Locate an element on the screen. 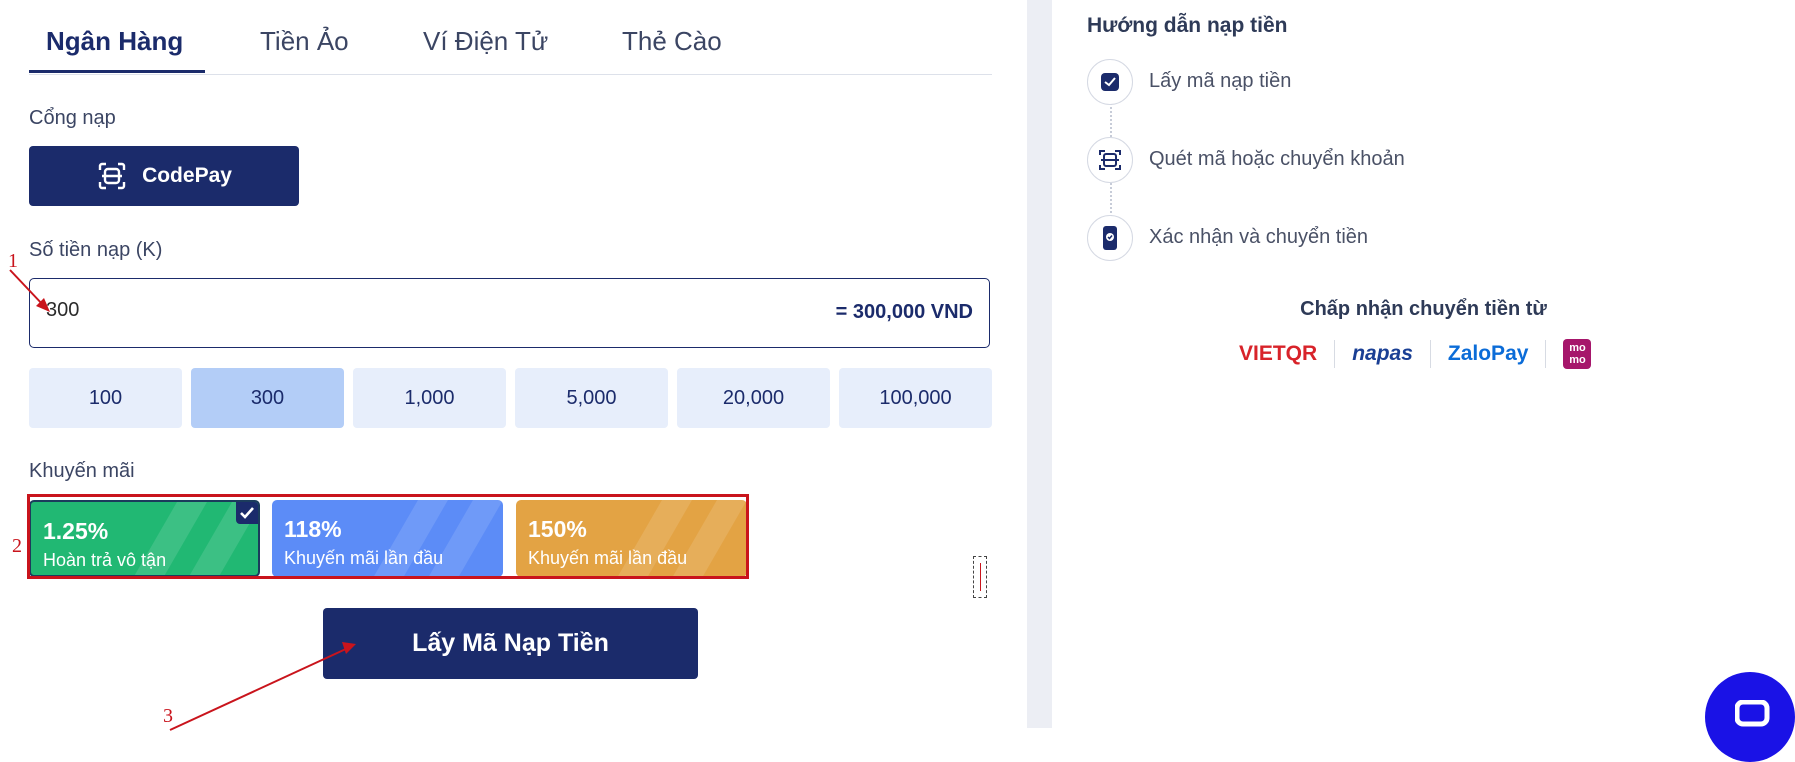 The height and width of the screenshot is (762, 1795). vietqr-logo: VIETQR is located at coordinates (1279, 354).